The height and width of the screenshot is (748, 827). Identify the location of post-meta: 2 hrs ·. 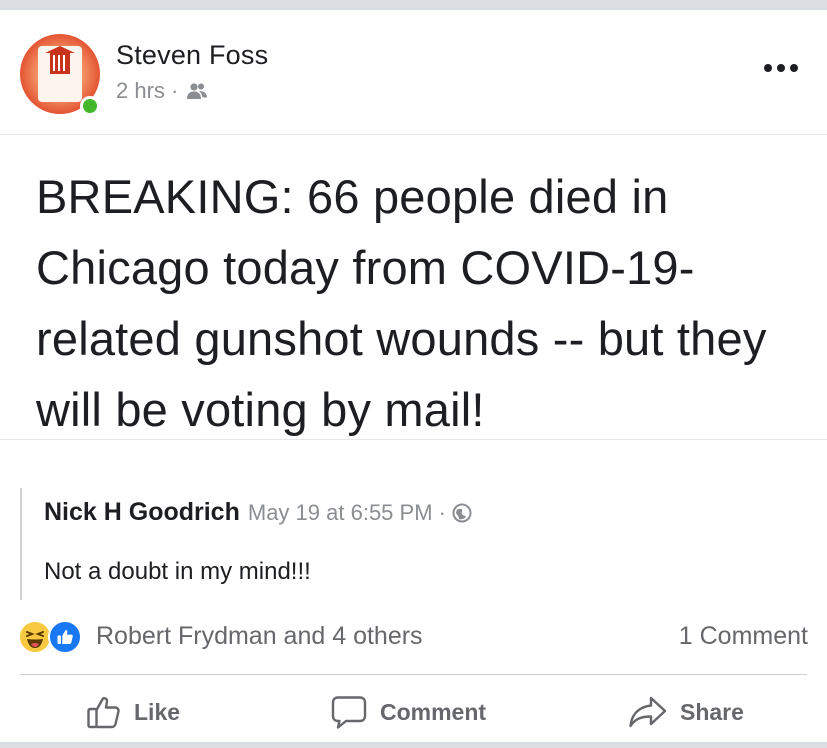
(162, 91).